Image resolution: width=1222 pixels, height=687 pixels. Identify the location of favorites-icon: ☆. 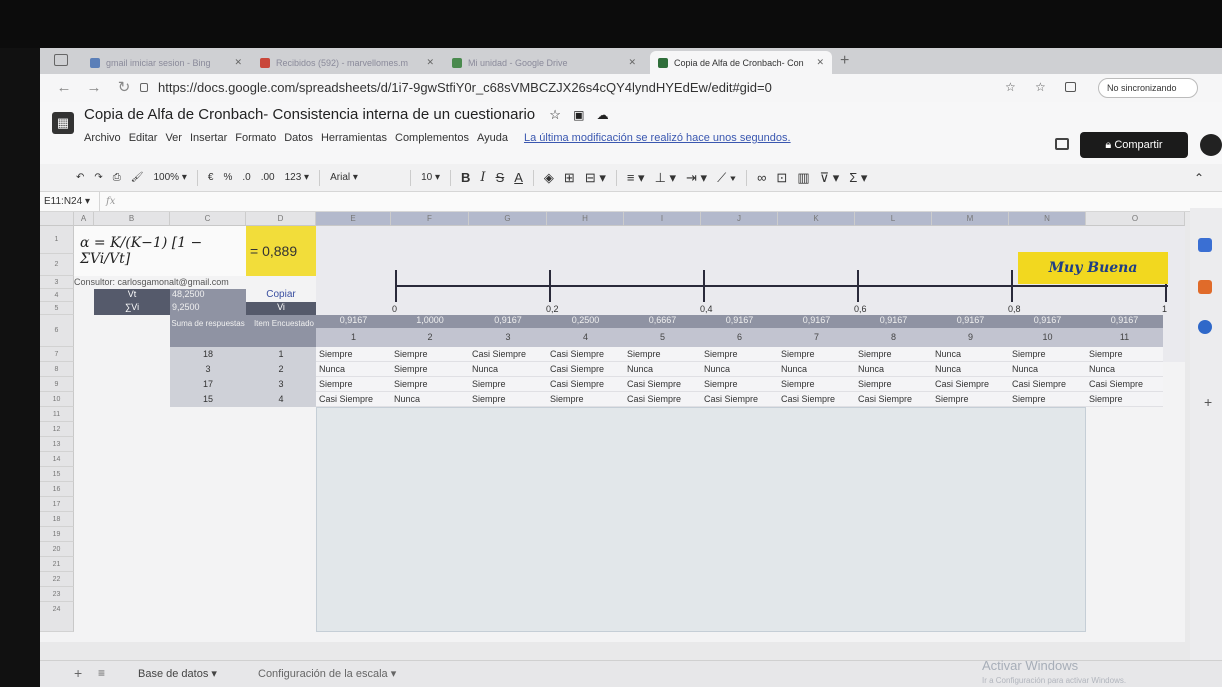
(1040, 87).